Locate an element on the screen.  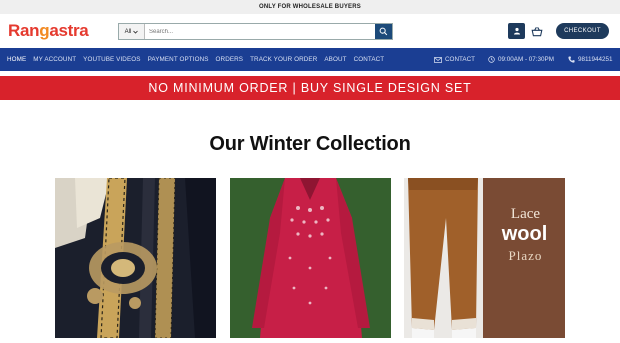
nav-item-payment-options: PAYMENT OPTIONS is located at coordinates (178, 59).